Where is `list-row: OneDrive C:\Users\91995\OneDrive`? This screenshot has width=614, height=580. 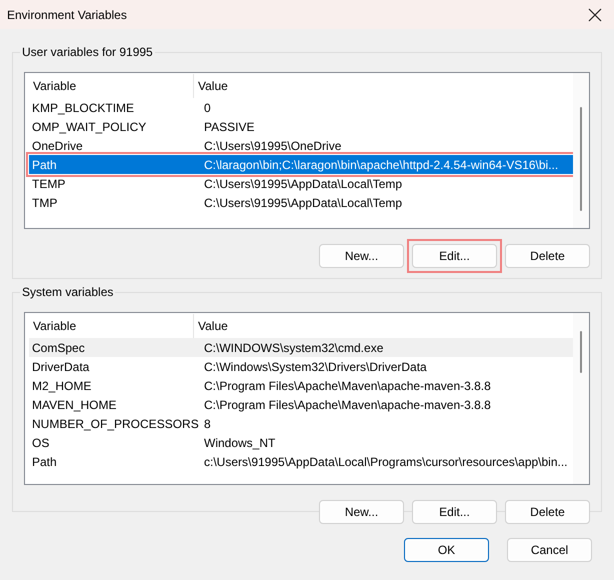
list-row: OneDrive C:\Users\91995\OneDrive is located at coordinates (301, 145).